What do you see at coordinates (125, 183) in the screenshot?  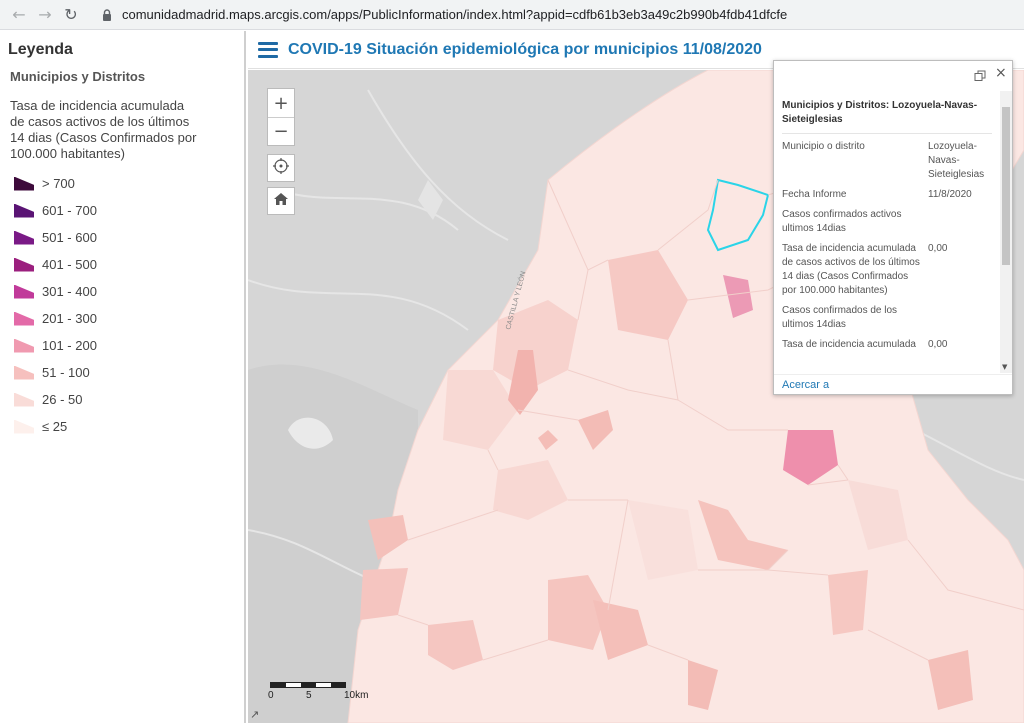 I see `legend-item: > 700` at bounding box center [125, 183].